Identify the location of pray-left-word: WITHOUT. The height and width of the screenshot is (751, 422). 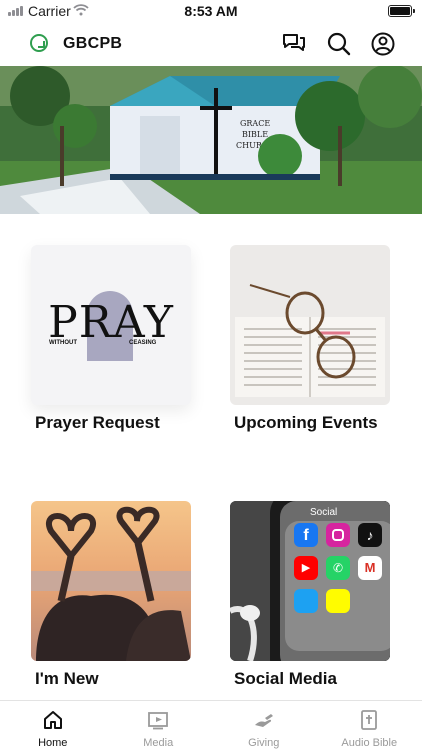
(63, 343).